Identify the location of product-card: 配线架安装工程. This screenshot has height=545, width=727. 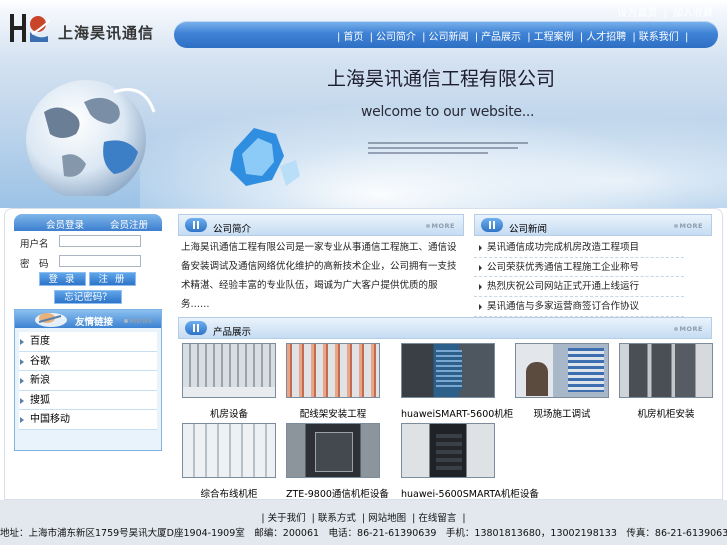
(333, 381).